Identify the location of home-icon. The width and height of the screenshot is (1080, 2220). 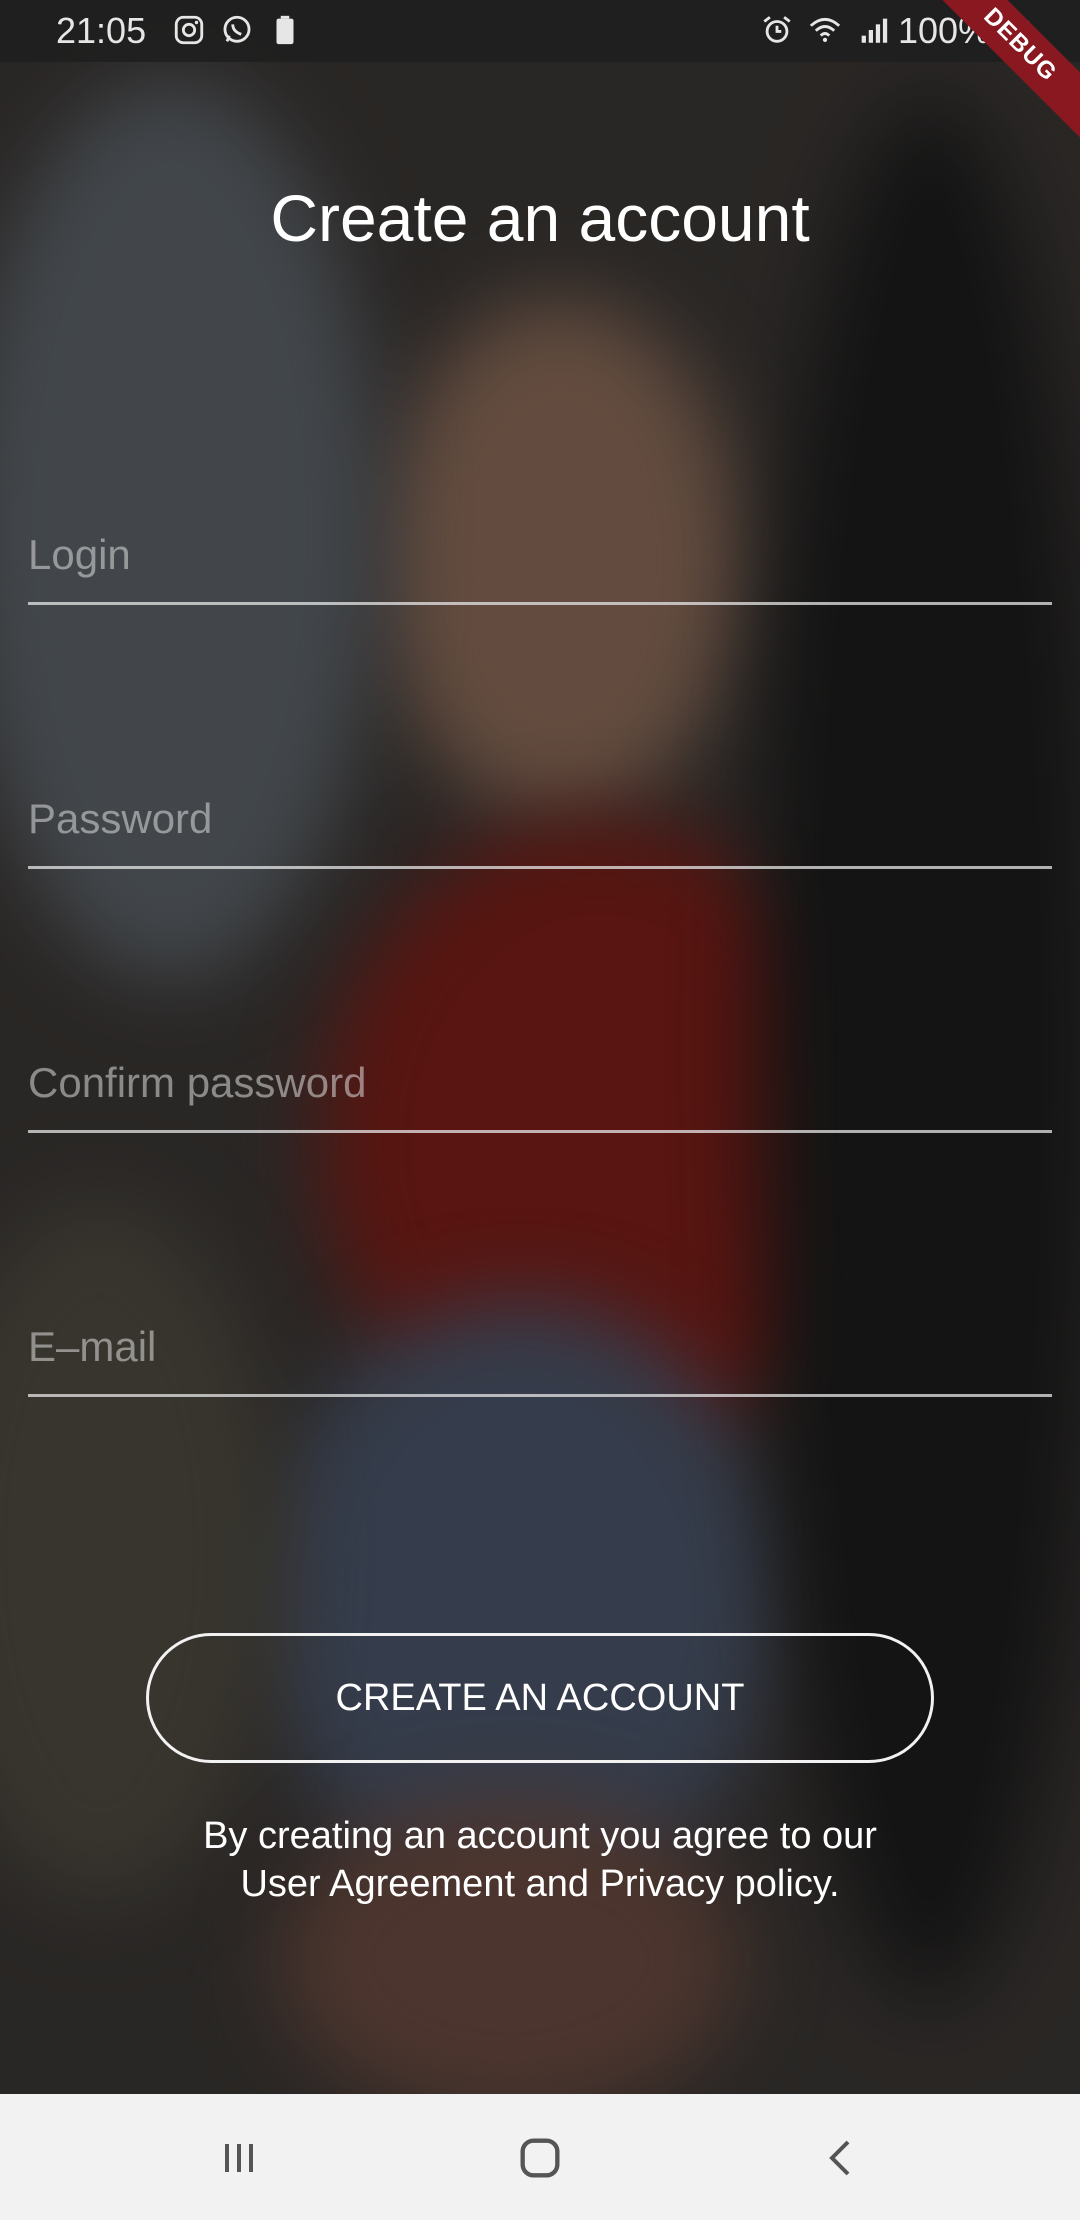
(540, 2158).